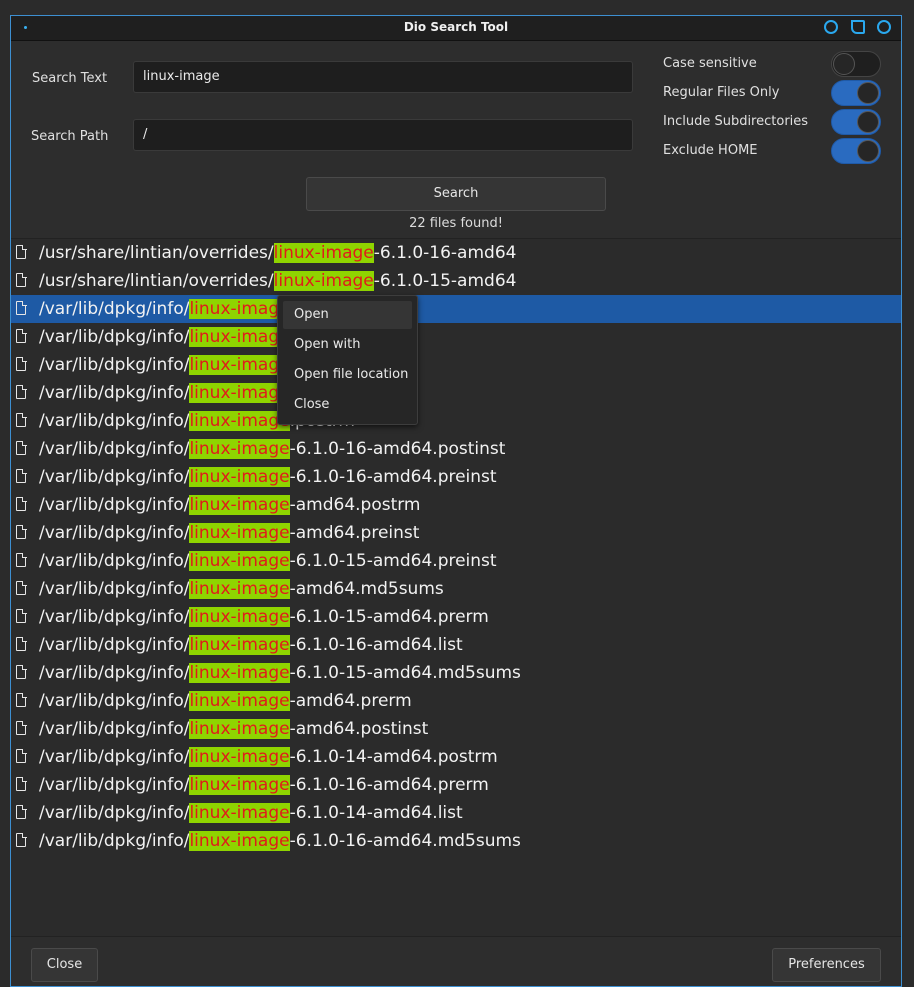  What do you see at coordinates (383, 135) in the screenshot?
I see `search-path-input: /` at bounding box center [383, 135].